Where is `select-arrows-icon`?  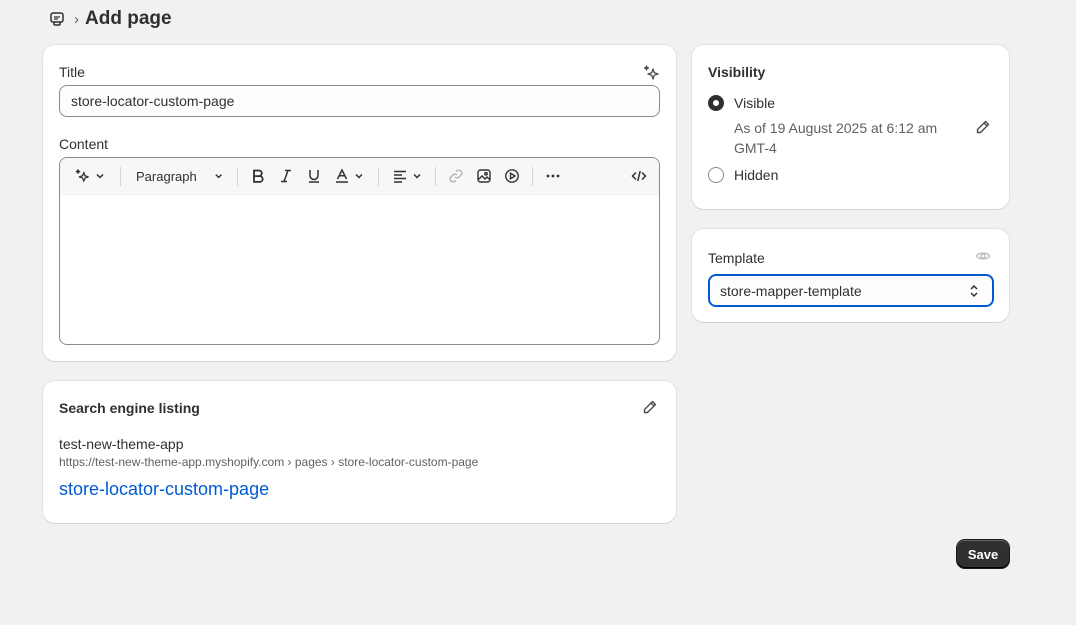
select-arrows-icon is located at coordinates (974, 291).